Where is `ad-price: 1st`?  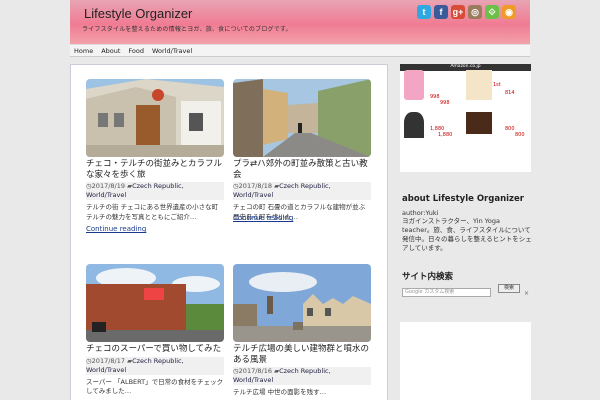
ad-price: 1st is located at coordinates (497, 85).